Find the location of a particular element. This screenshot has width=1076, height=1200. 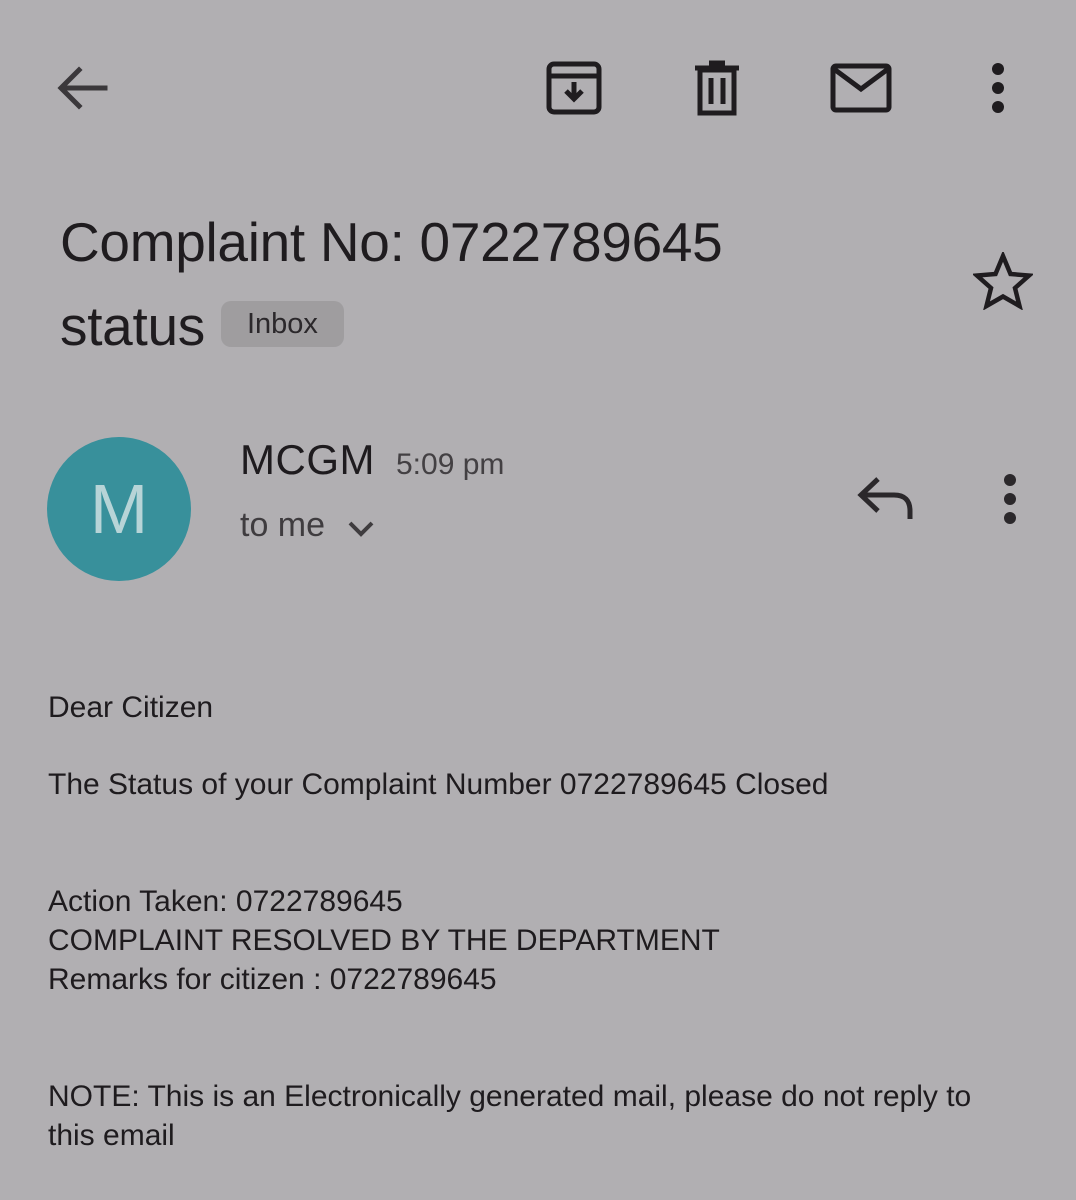

body-action-taken: Action Taken: 0722789645 is located at coordinates (225, 901).